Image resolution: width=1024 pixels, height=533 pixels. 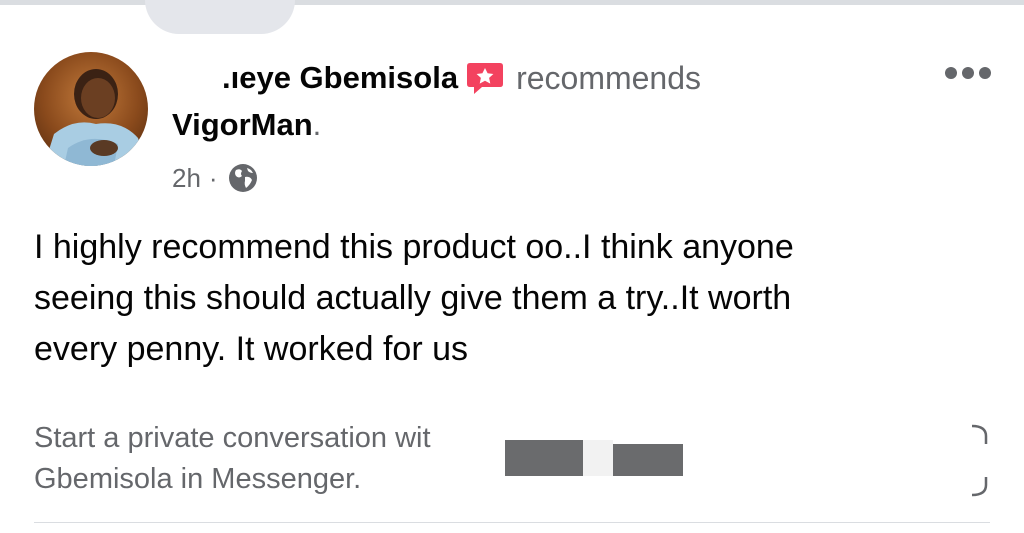 I want to click on recommend-verb: recommends, so click(x=609, y=77).